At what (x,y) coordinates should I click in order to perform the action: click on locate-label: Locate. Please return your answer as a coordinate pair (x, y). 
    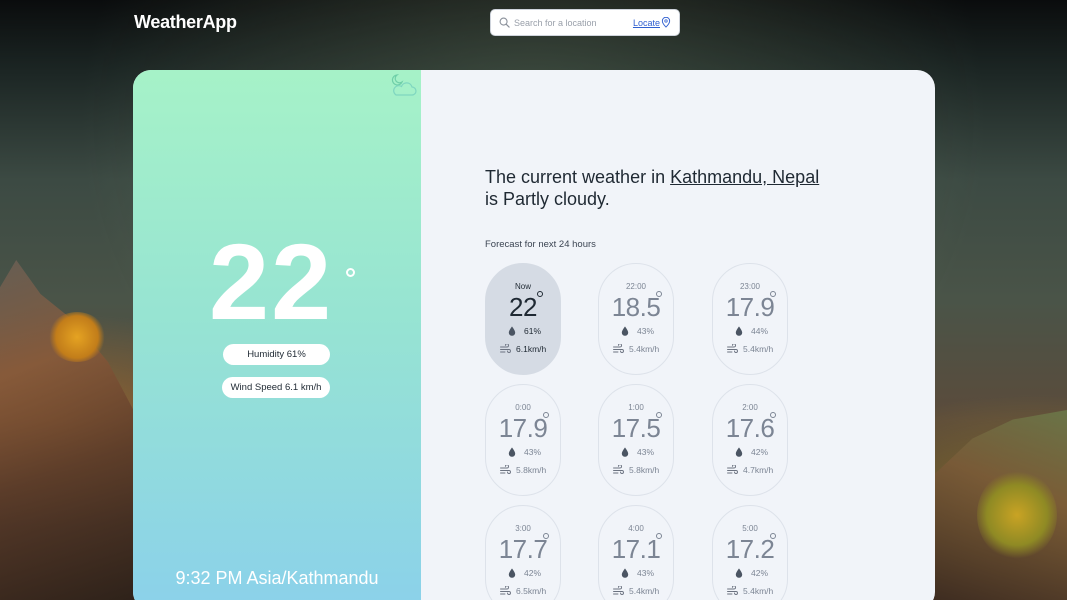
    Looking at the image, I should click on (646, 22).